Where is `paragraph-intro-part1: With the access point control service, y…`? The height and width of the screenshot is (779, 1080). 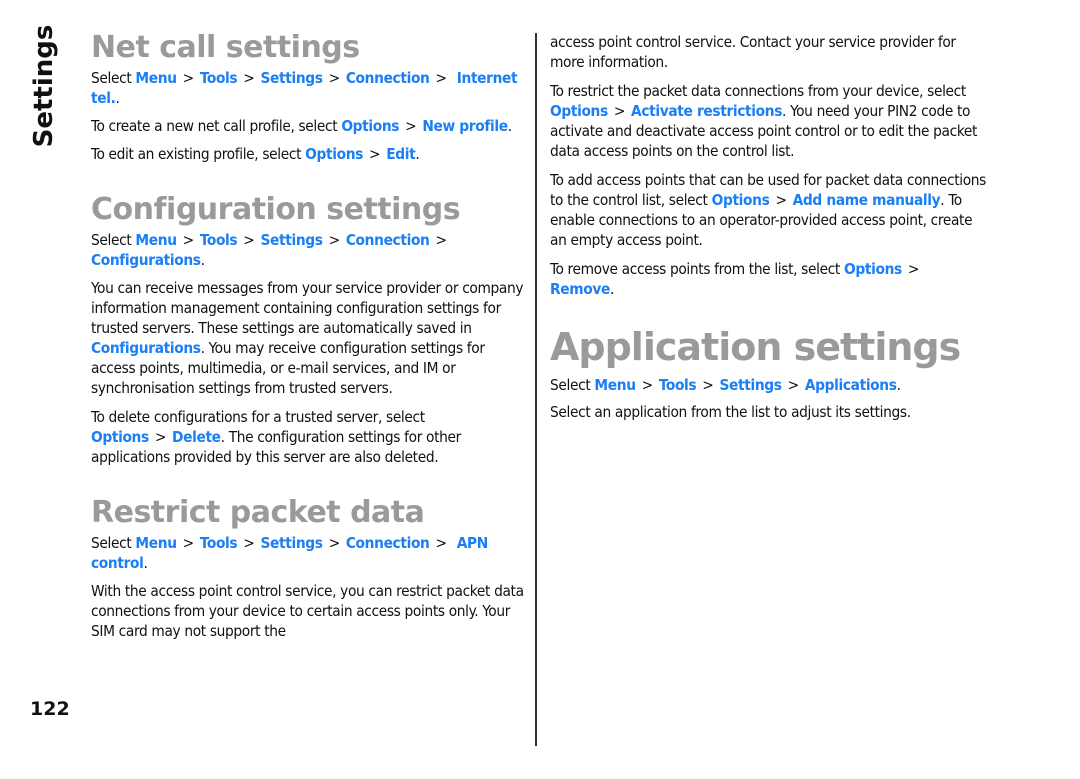
paragraph-intro-part1: With the access point control service, y… is located at coordinates (307, 611).